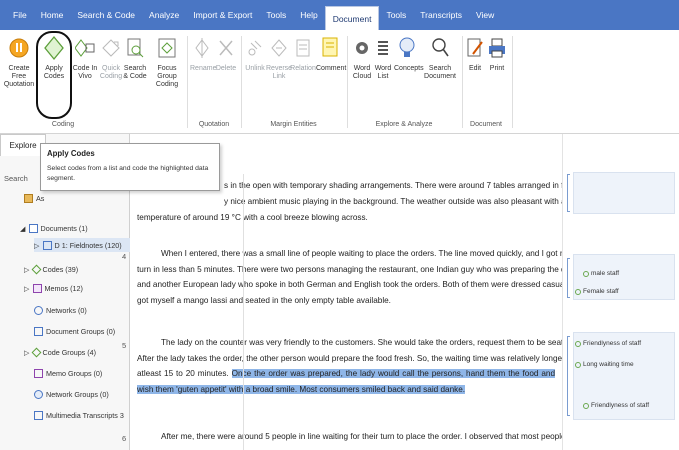 The width and height of the screenshot is (679, 450). Describe the element at coordinates (85, 48) in the screenshot. I see `code-in-vivo-icon` at that location.